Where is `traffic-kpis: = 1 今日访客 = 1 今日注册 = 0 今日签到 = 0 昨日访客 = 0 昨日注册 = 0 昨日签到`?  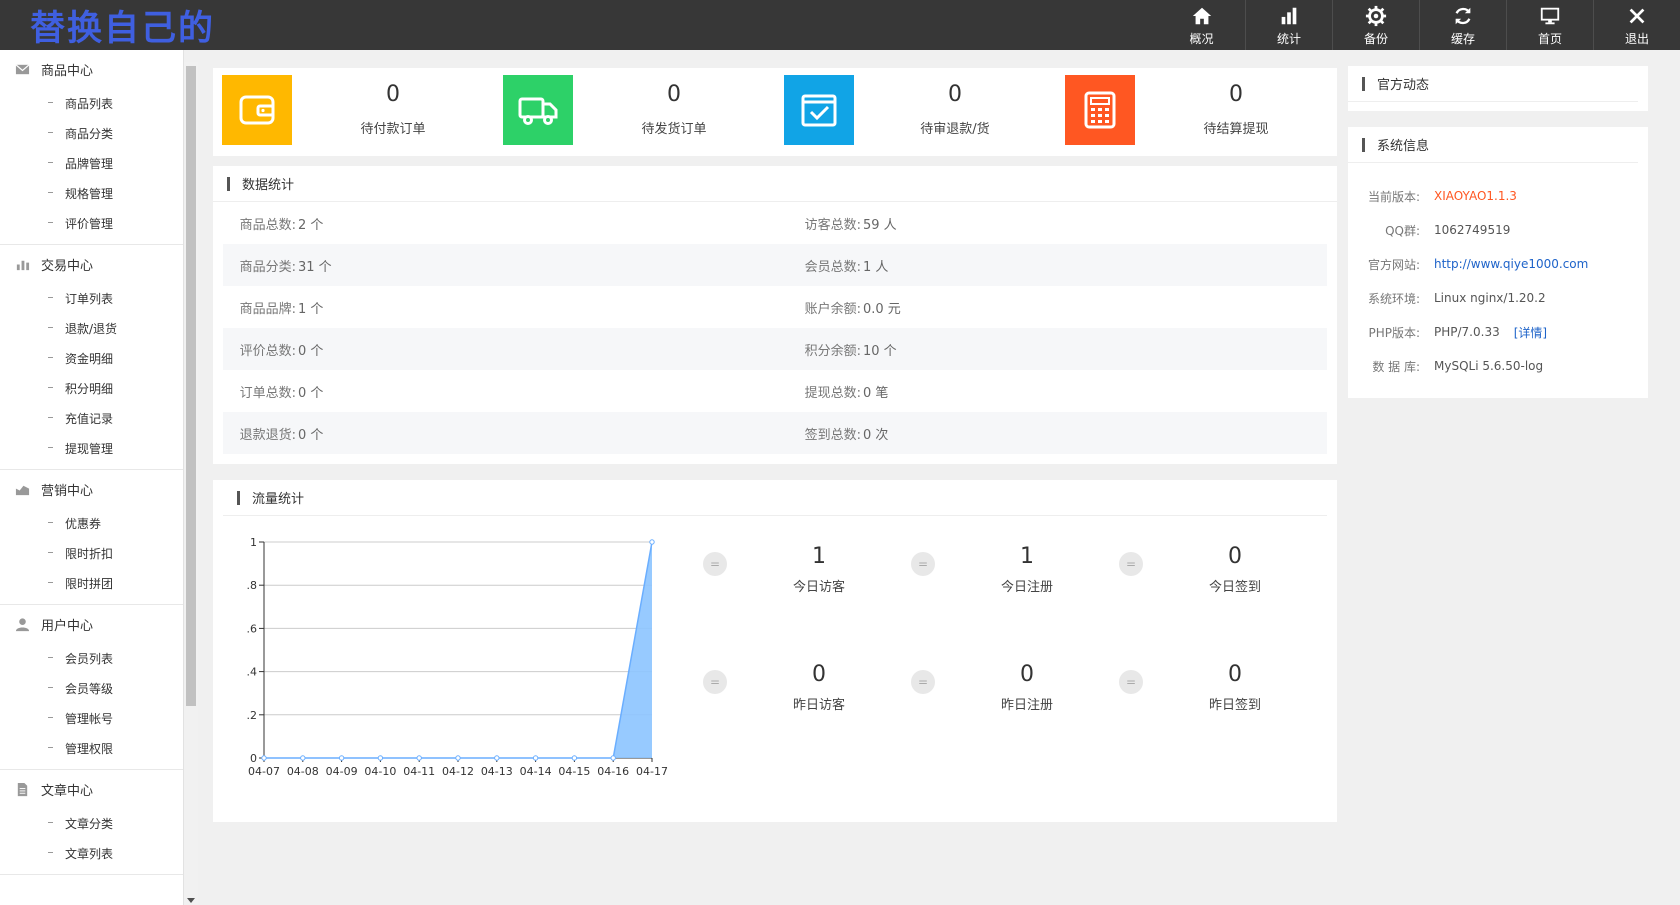 traffic-kpis: = 1 今日访客 = 1 今日注册 = 0 今日签到 = 0 昨日访客 = 0 昨日注册 = 0 昨日签到 is located at coordinates (1018, 660).